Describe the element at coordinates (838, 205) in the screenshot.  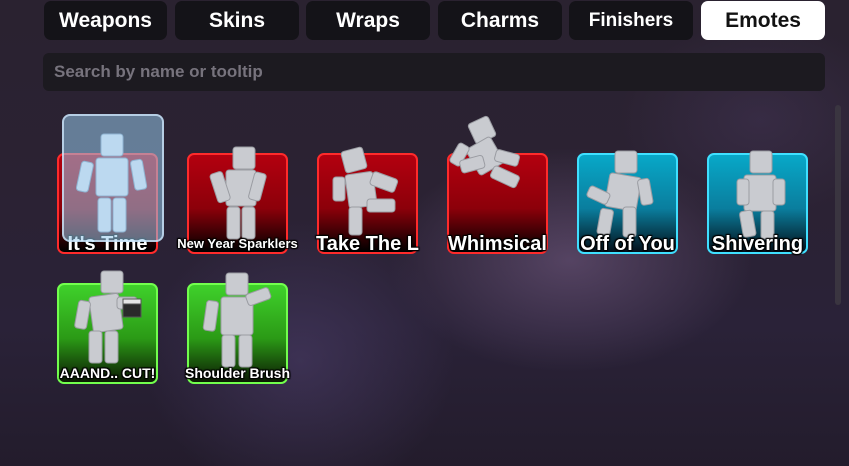
I see `scrollbar` at that location.